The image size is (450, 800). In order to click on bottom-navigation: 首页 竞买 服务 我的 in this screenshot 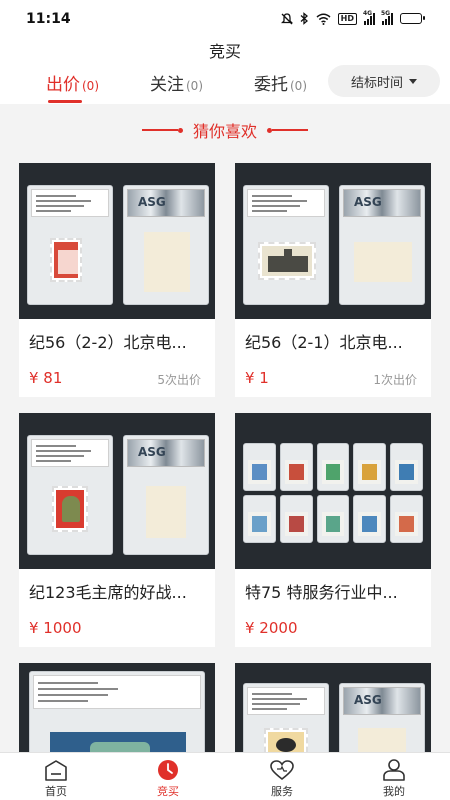, I will do `click(225, 776)`.